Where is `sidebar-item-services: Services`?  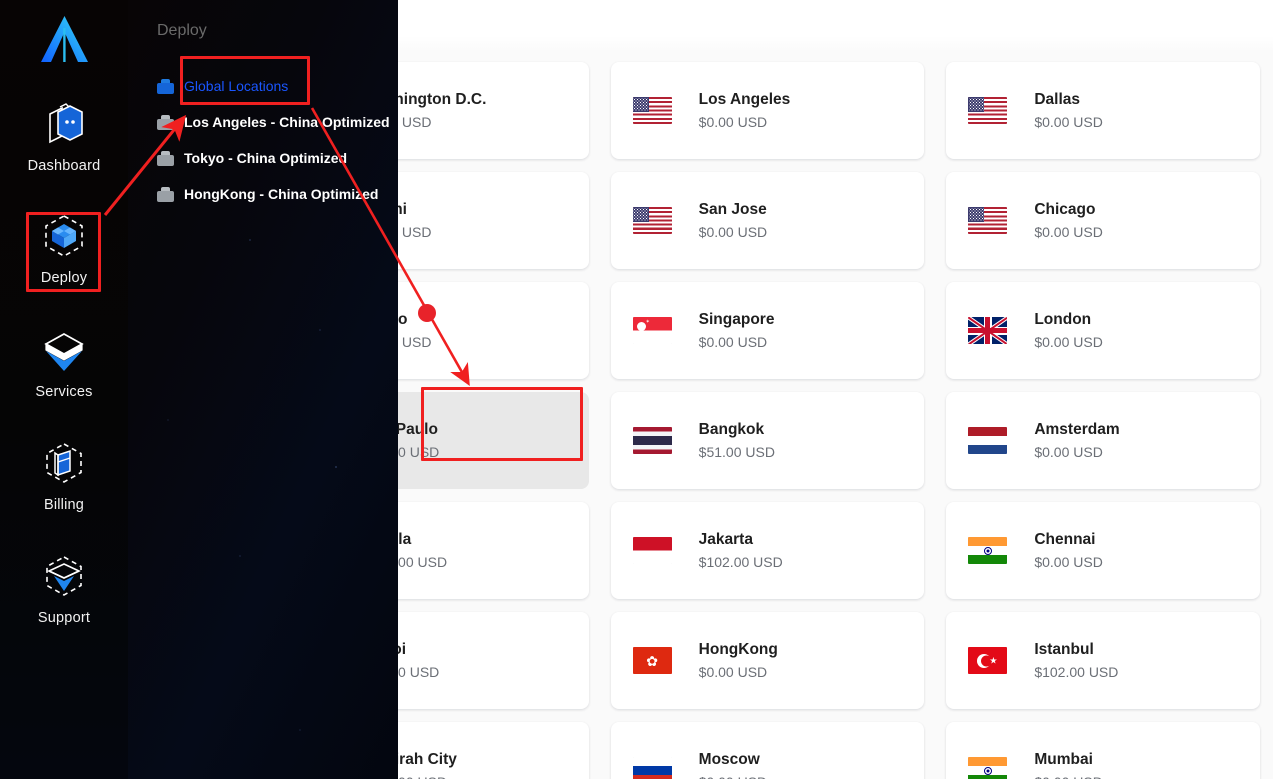
sidebar-item-services: Services is located at coordinates (64, 362).